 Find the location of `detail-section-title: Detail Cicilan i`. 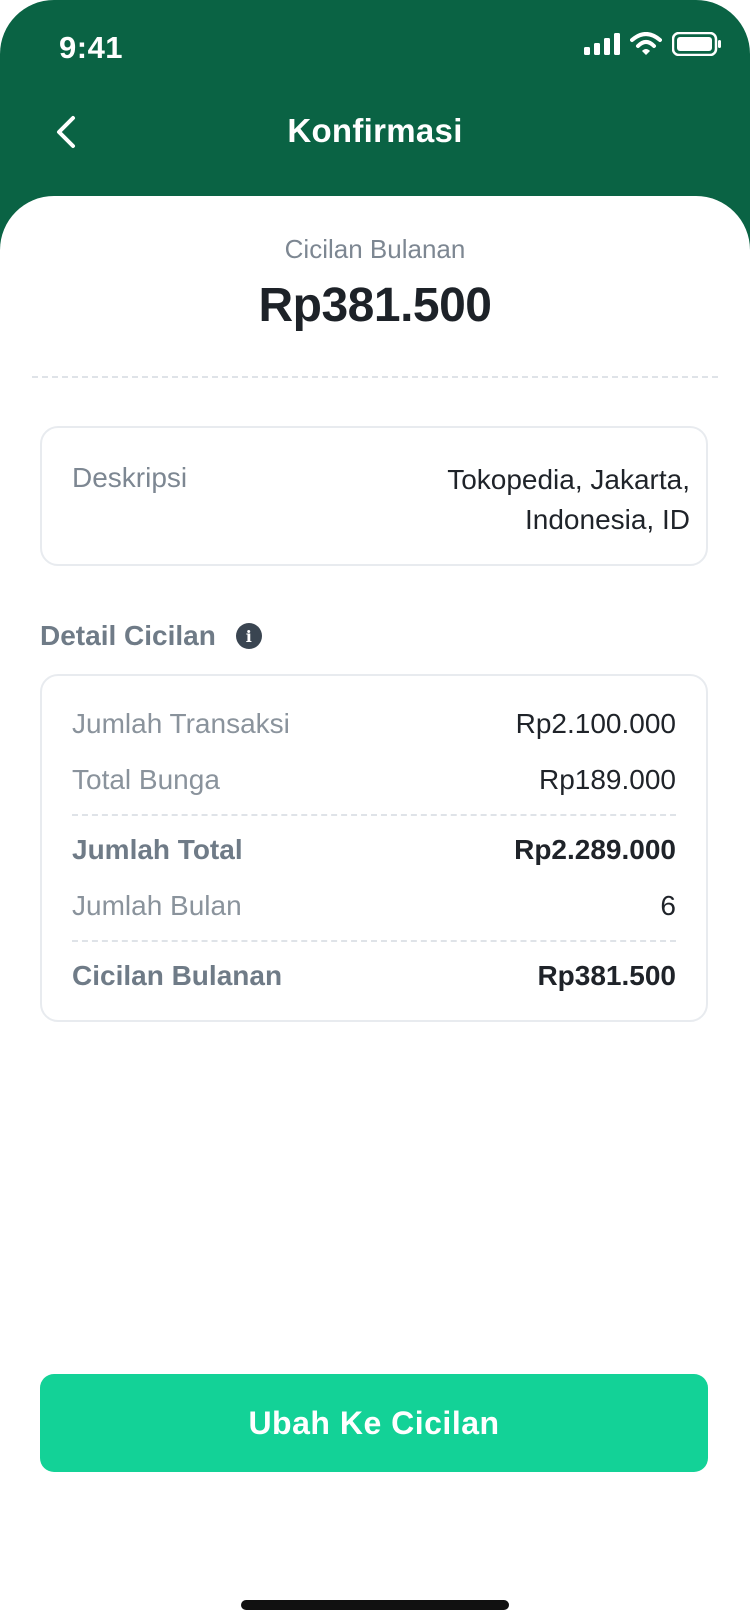

detail-section-title: Detail Cicilan i is located at coordinates (151, 636).